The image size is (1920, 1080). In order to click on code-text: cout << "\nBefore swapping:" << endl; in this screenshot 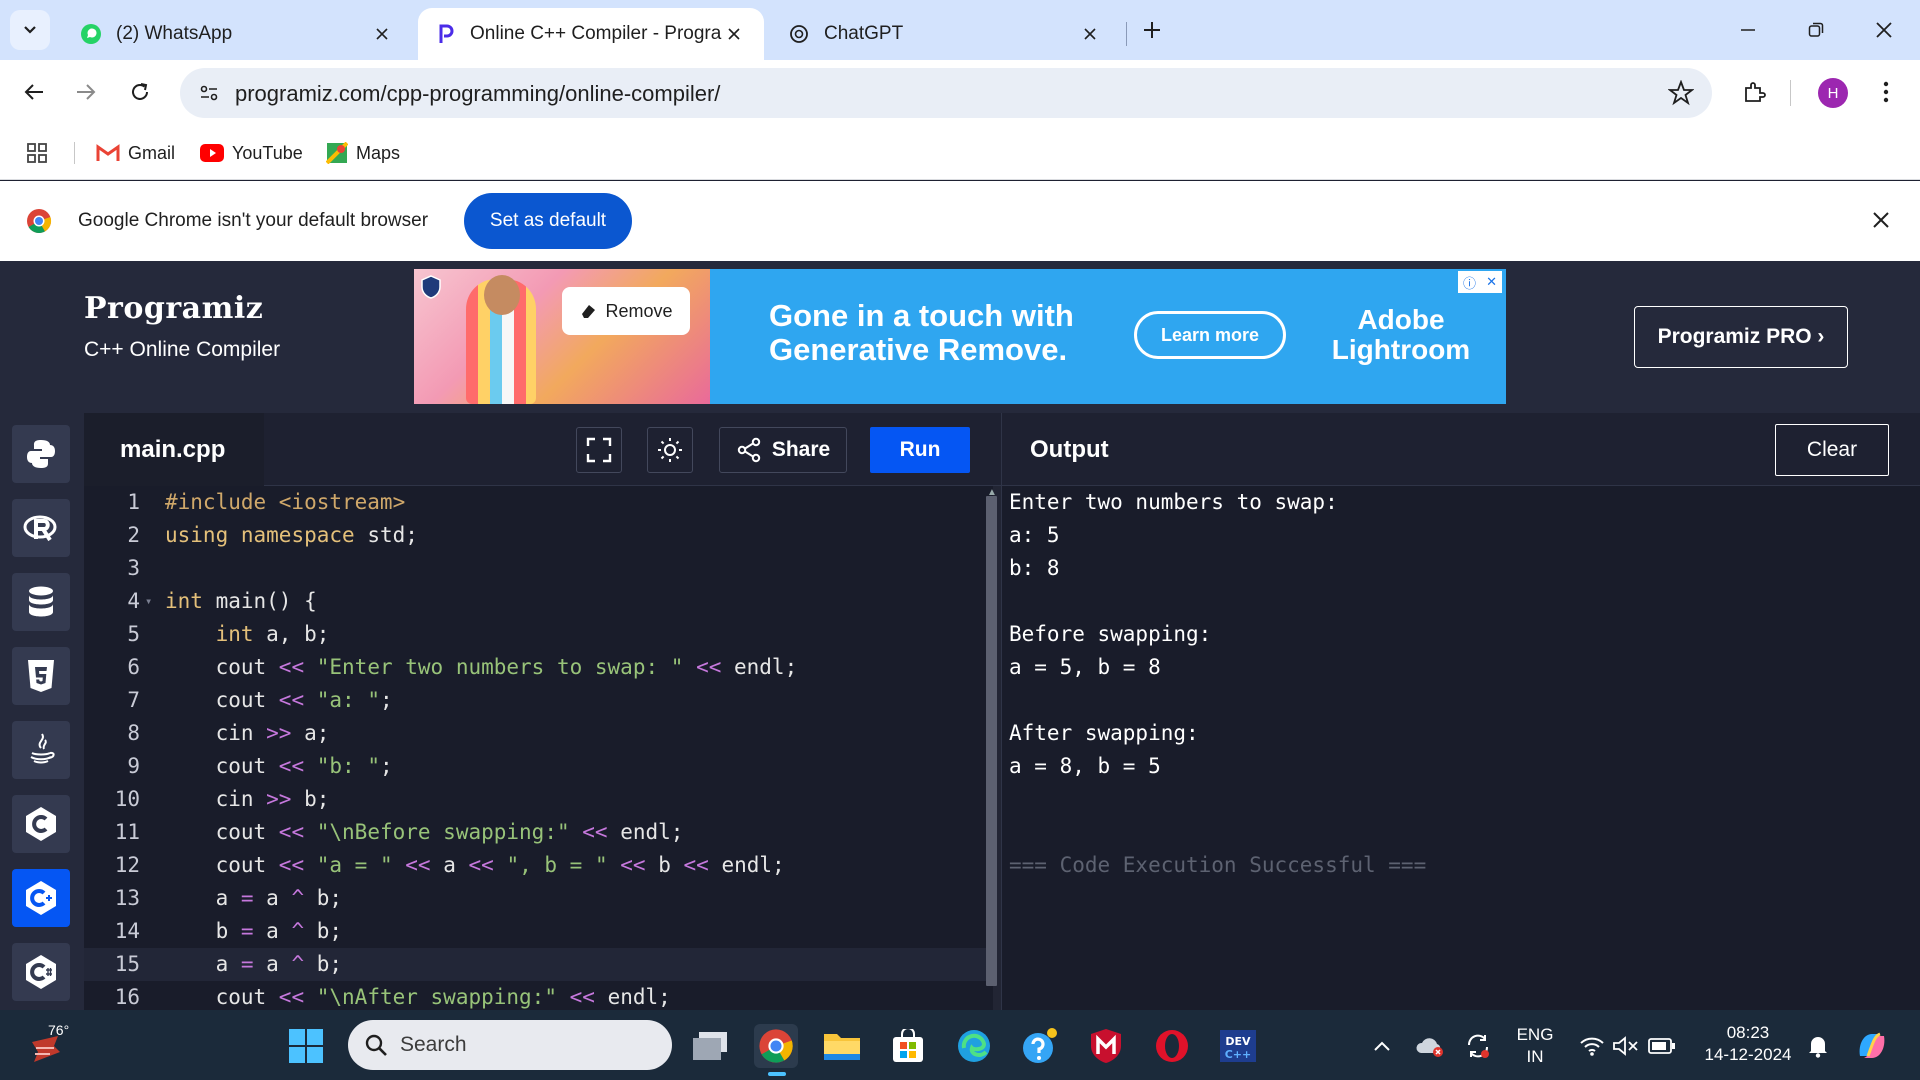, I will do `click(424, 832)`.